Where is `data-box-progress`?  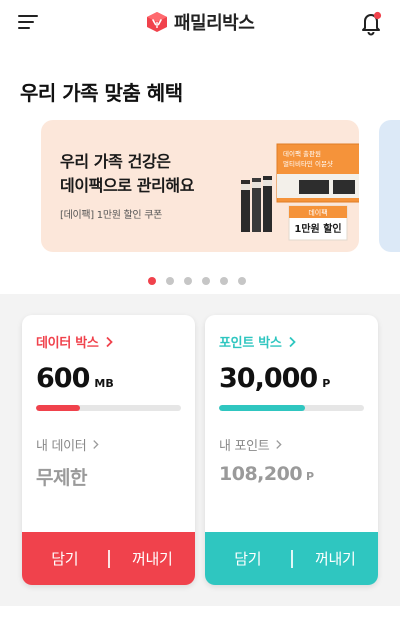
data-box-progress is located at coordinates (108, 408).